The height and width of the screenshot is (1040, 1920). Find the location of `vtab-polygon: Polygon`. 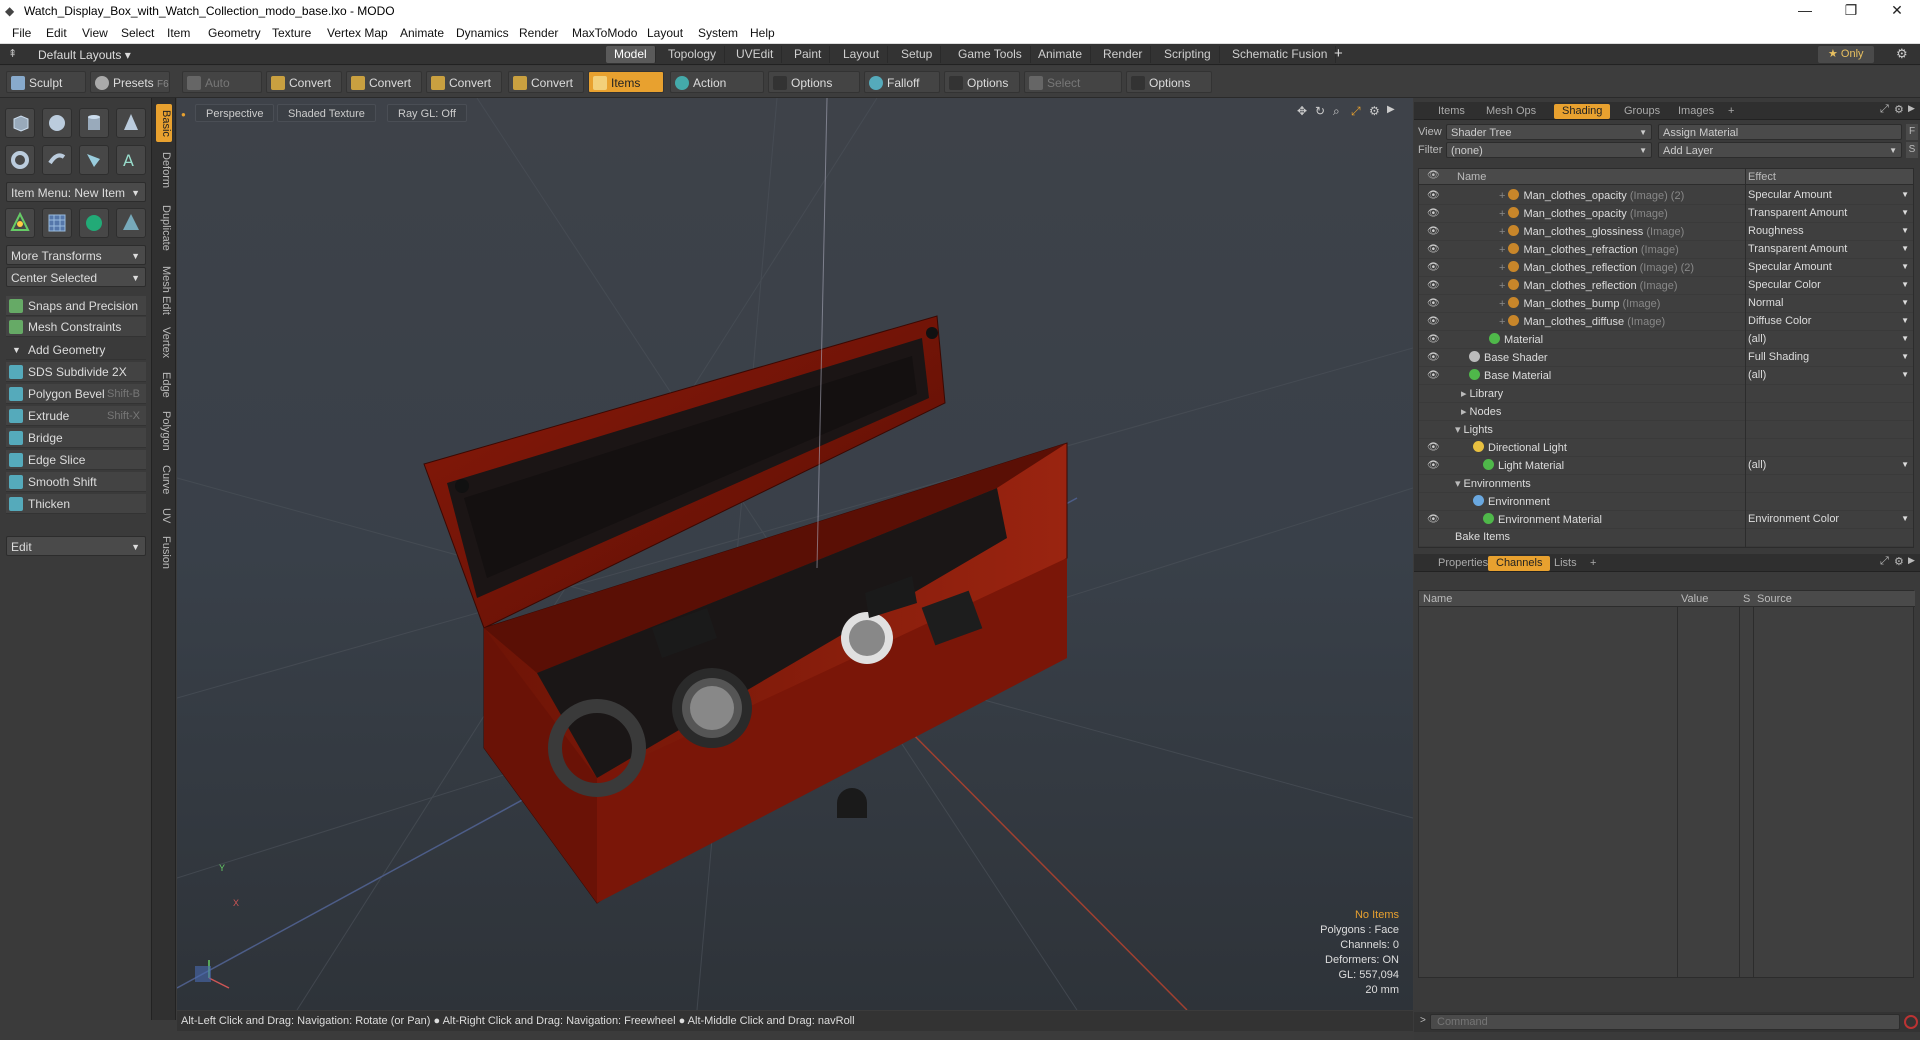

vtab-polygon: Polygon is located at coordinates (164, 431).